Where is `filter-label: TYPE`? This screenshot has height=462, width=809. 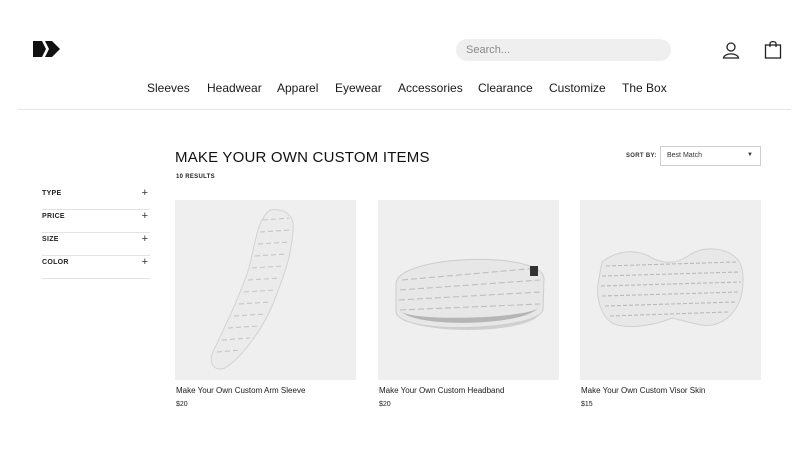 filter-label: TYPE is located at coordinates (52, 193).